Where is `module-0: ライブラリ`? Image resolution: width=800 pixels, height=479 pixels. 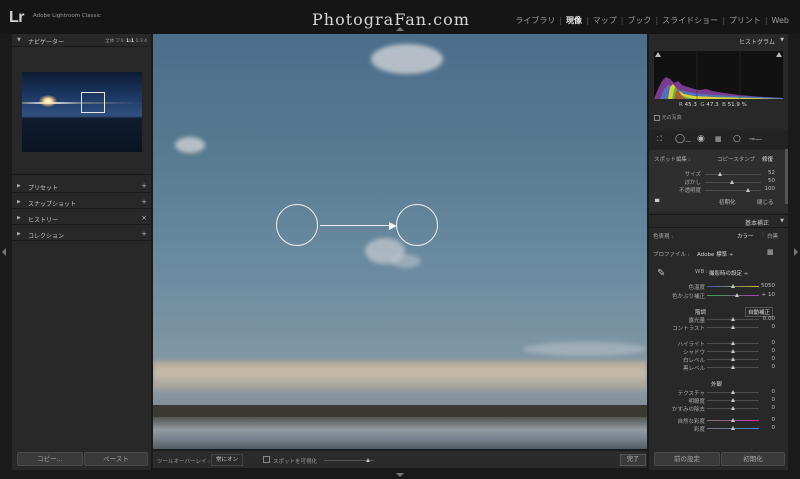 module-0: ライブラリ is located at coordinates (535, 20).